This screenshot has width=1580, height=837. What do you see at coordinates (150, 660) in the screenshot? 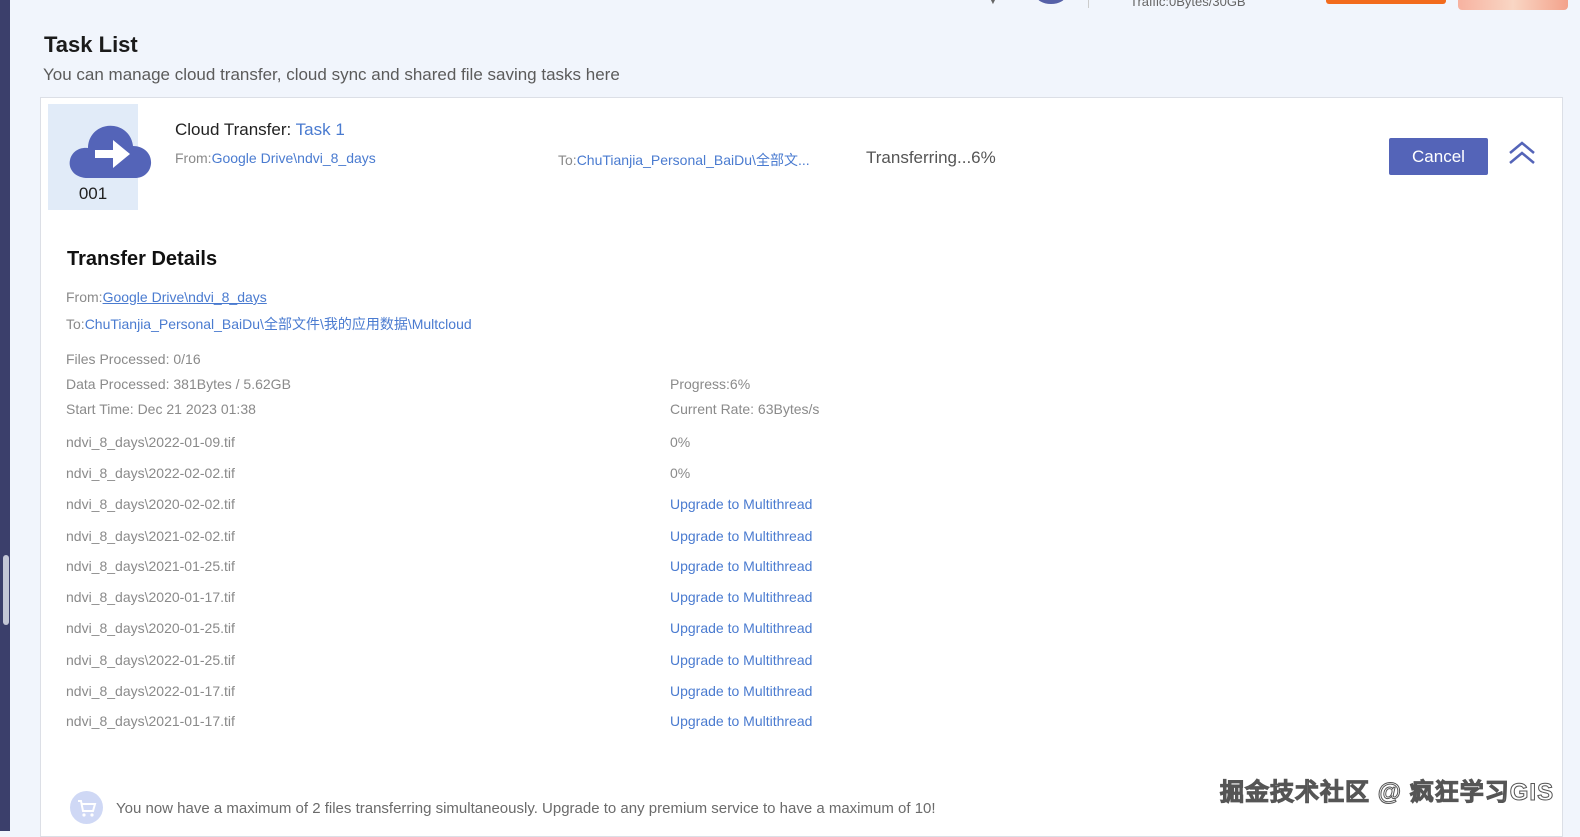
I see `file-name: ndvi_8_days\2022-01-25.tif` at bounding box center [150, 660].